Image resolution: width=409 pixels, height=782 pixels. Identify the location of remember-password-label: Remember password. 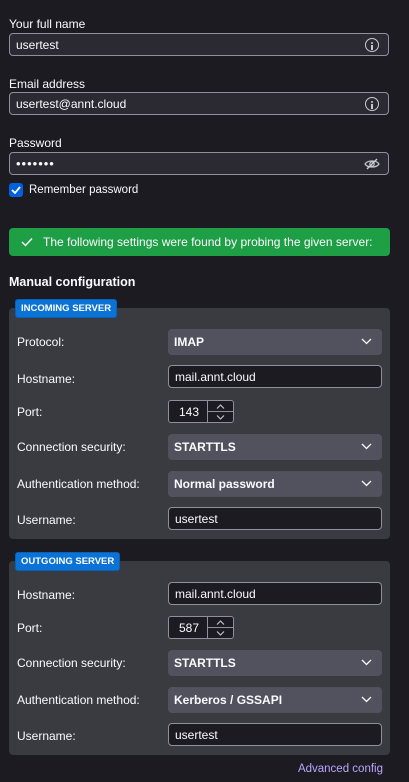
(83, 190).